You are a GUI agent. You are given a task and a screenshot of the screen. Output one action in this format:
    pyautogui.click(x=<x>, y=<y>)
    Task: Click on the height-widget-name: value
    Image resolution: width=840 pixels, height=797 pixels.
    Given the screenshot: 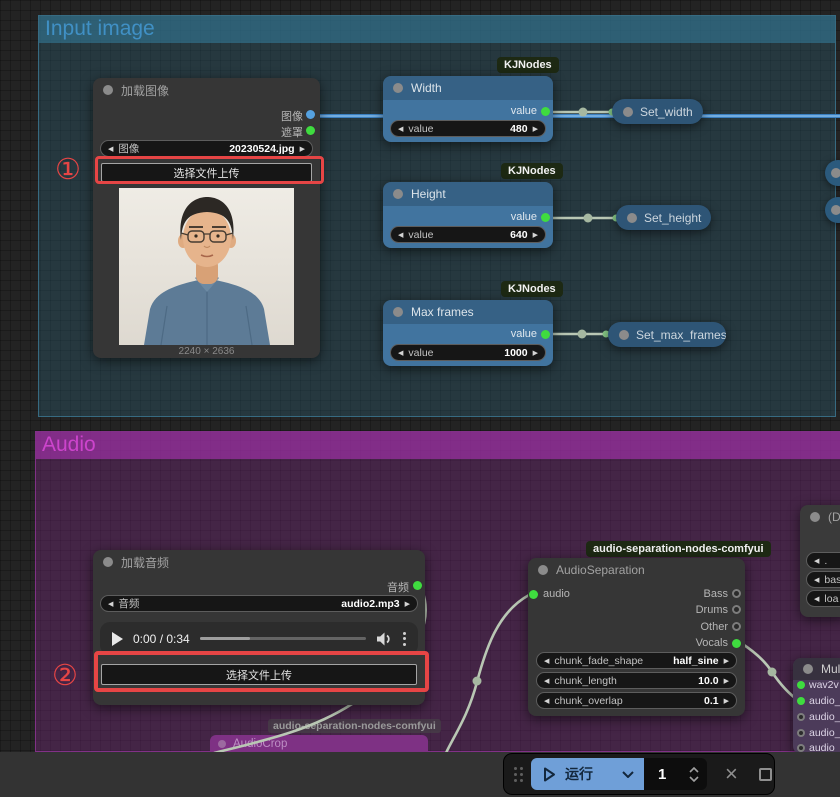 What is the action you would take?
    pyautogui.click(x=421, y=234)
    